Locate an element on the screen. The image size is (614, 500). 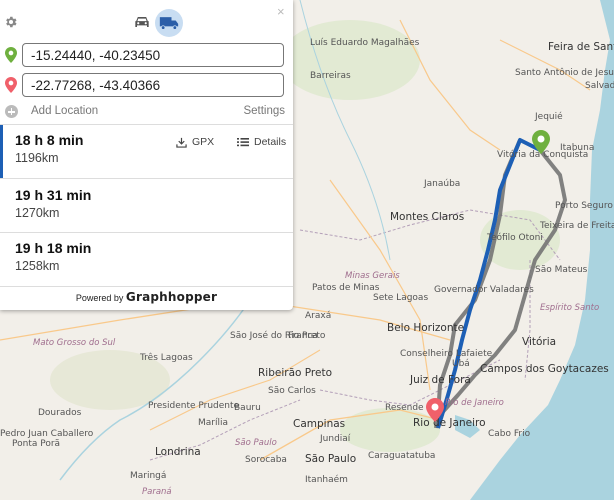
label-teixeira: Teixeira de Freitas is located at coordinates (576, 226).